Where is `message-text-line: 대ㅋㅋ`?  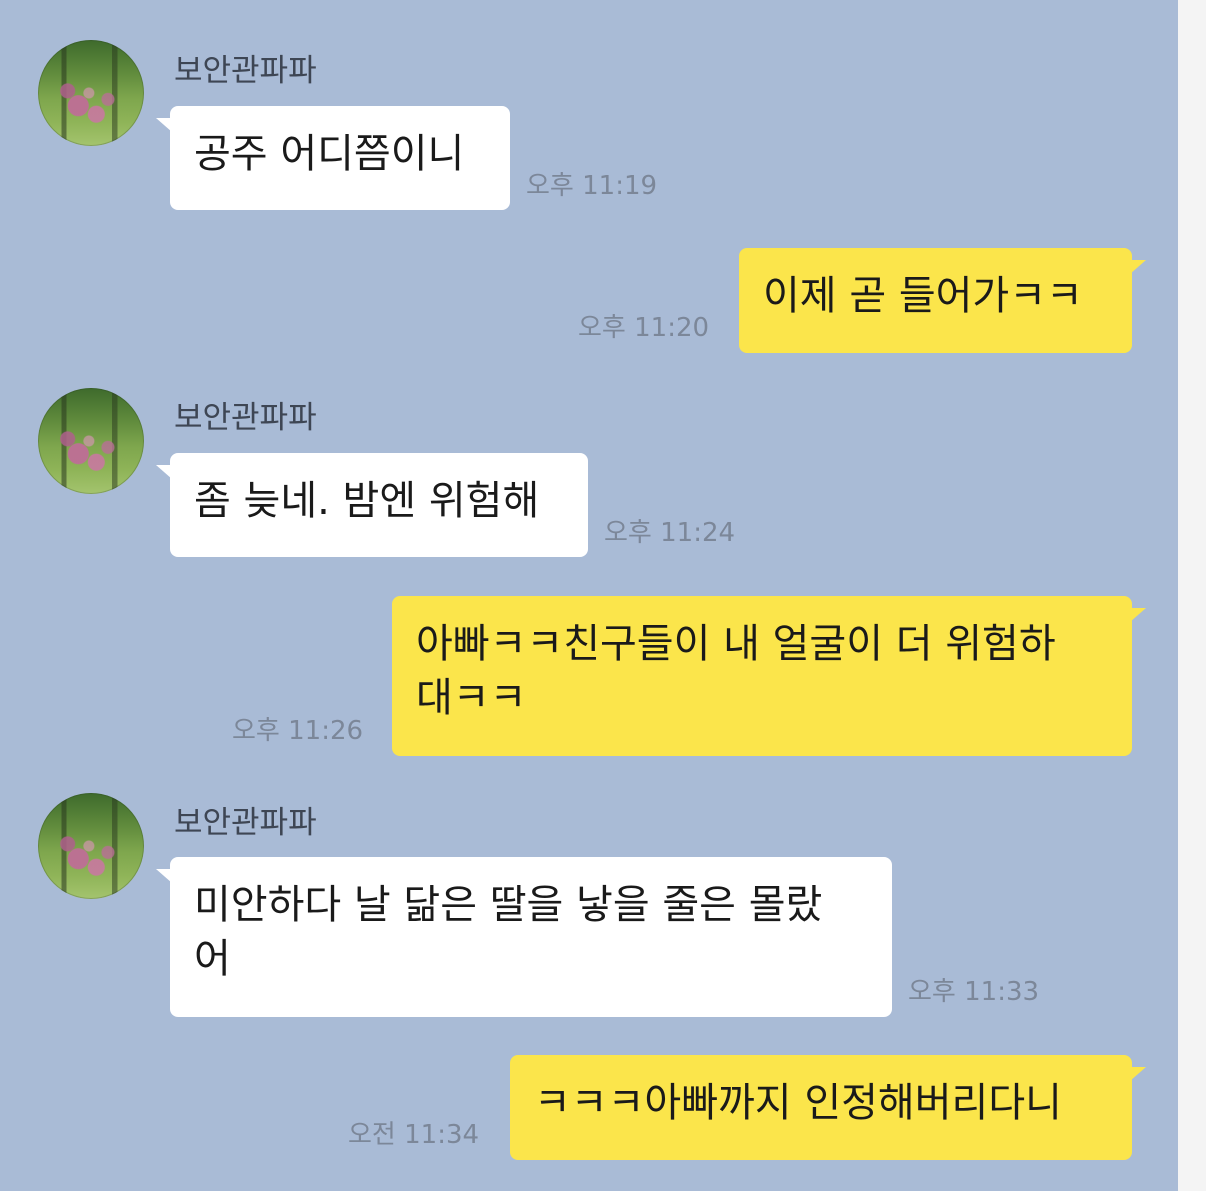
message-text-line: 대ㅋㅋ is located at coordinates (471, 698).